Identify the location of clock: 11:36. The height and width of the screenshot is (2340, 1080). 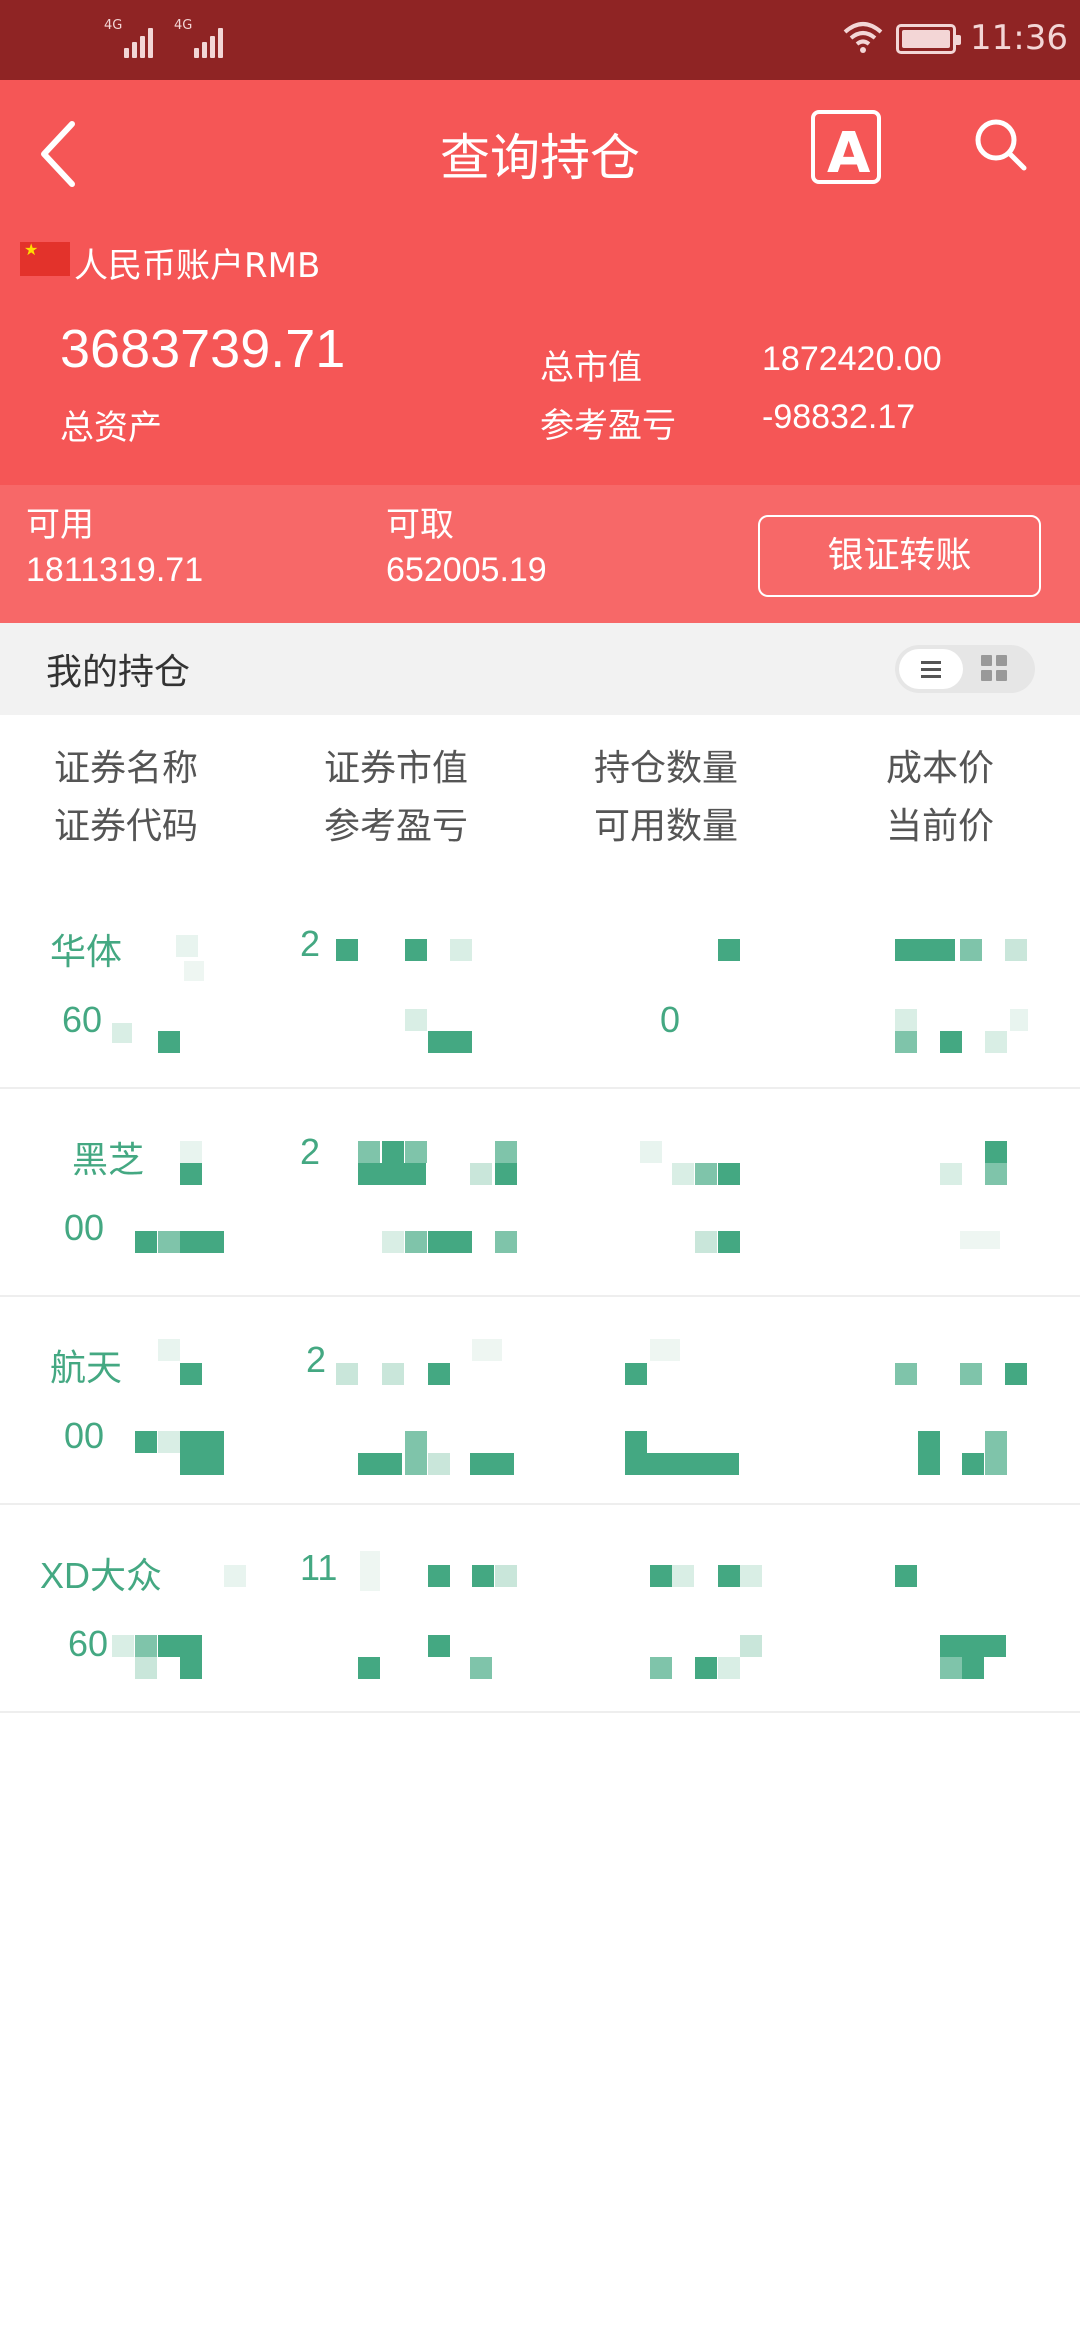
(1019, 38).